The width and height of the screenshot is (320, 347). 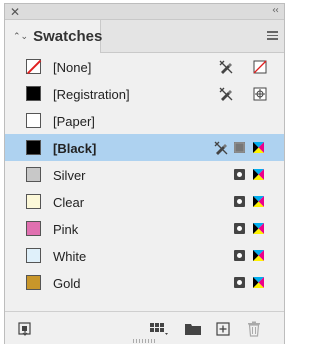 What do you see at coordinates (33, 228) in the screenshot?
I see `swatch-color-pink` at bounding box center [33, 228].